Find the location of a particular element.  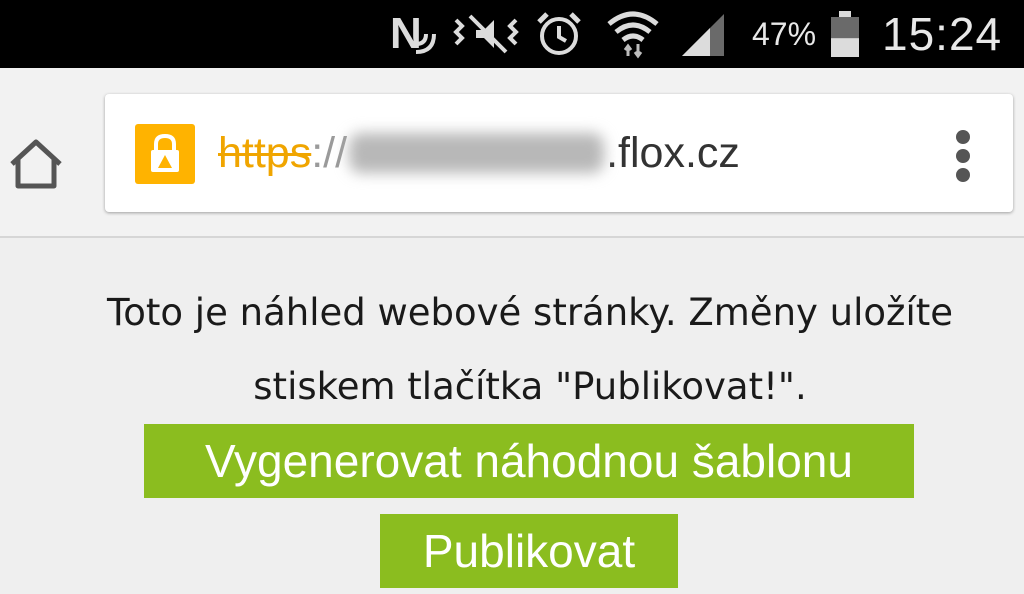

url-redacted-subdomain is located at coordinates (477, 153).